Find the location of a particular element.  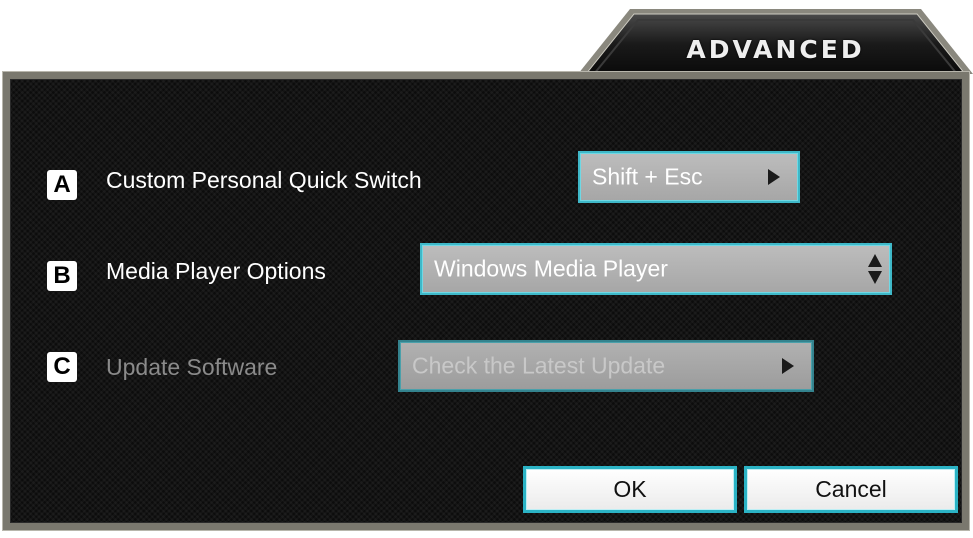

badge-c: C is located at coordinates (62, 367).